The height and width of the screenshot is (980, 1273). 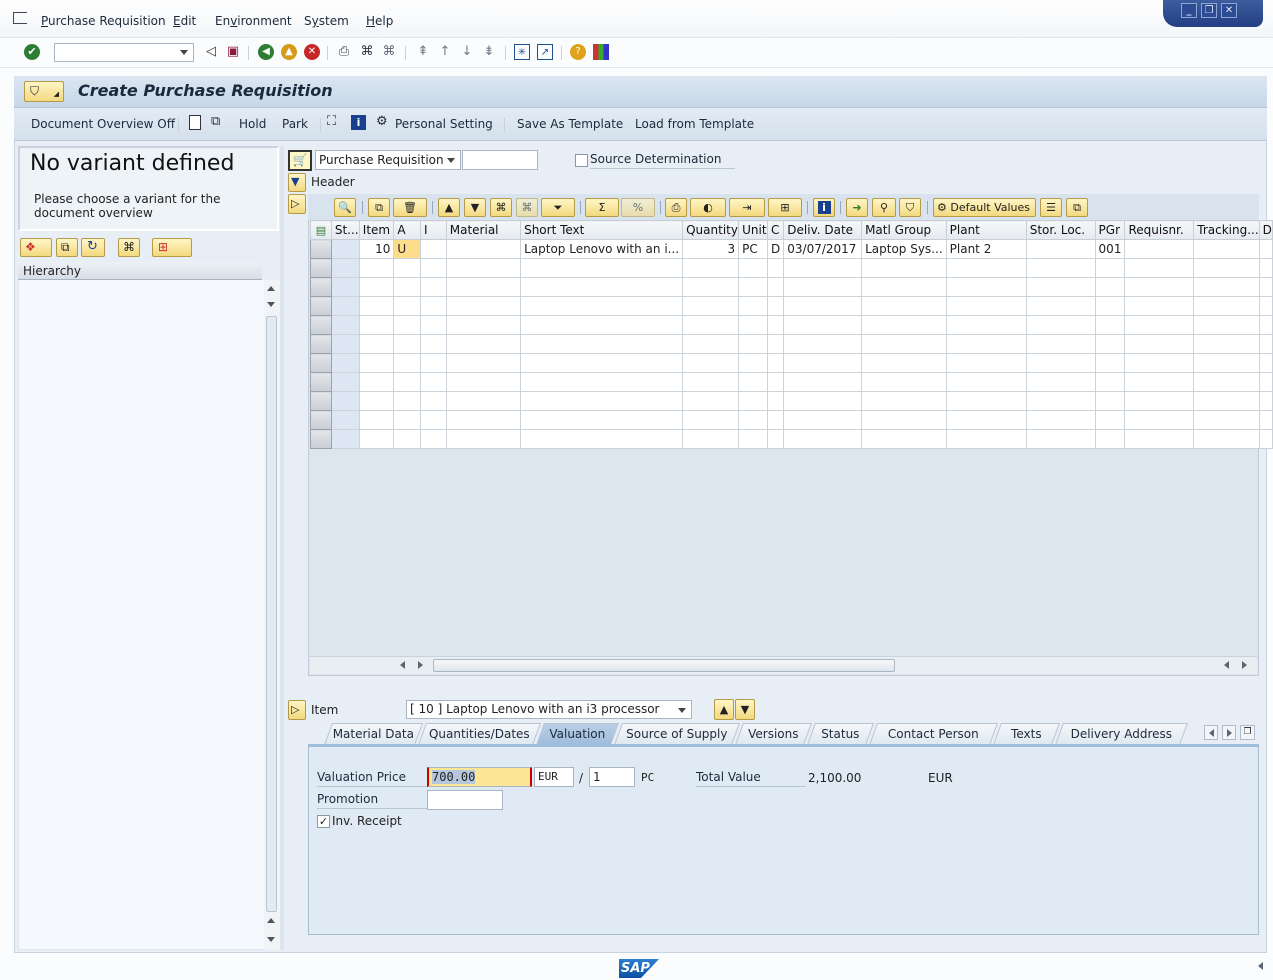 What do you see at coordinates (271, 614) in the screenshot?
I see `scroll-thumb` at bounding box center [271, 614].